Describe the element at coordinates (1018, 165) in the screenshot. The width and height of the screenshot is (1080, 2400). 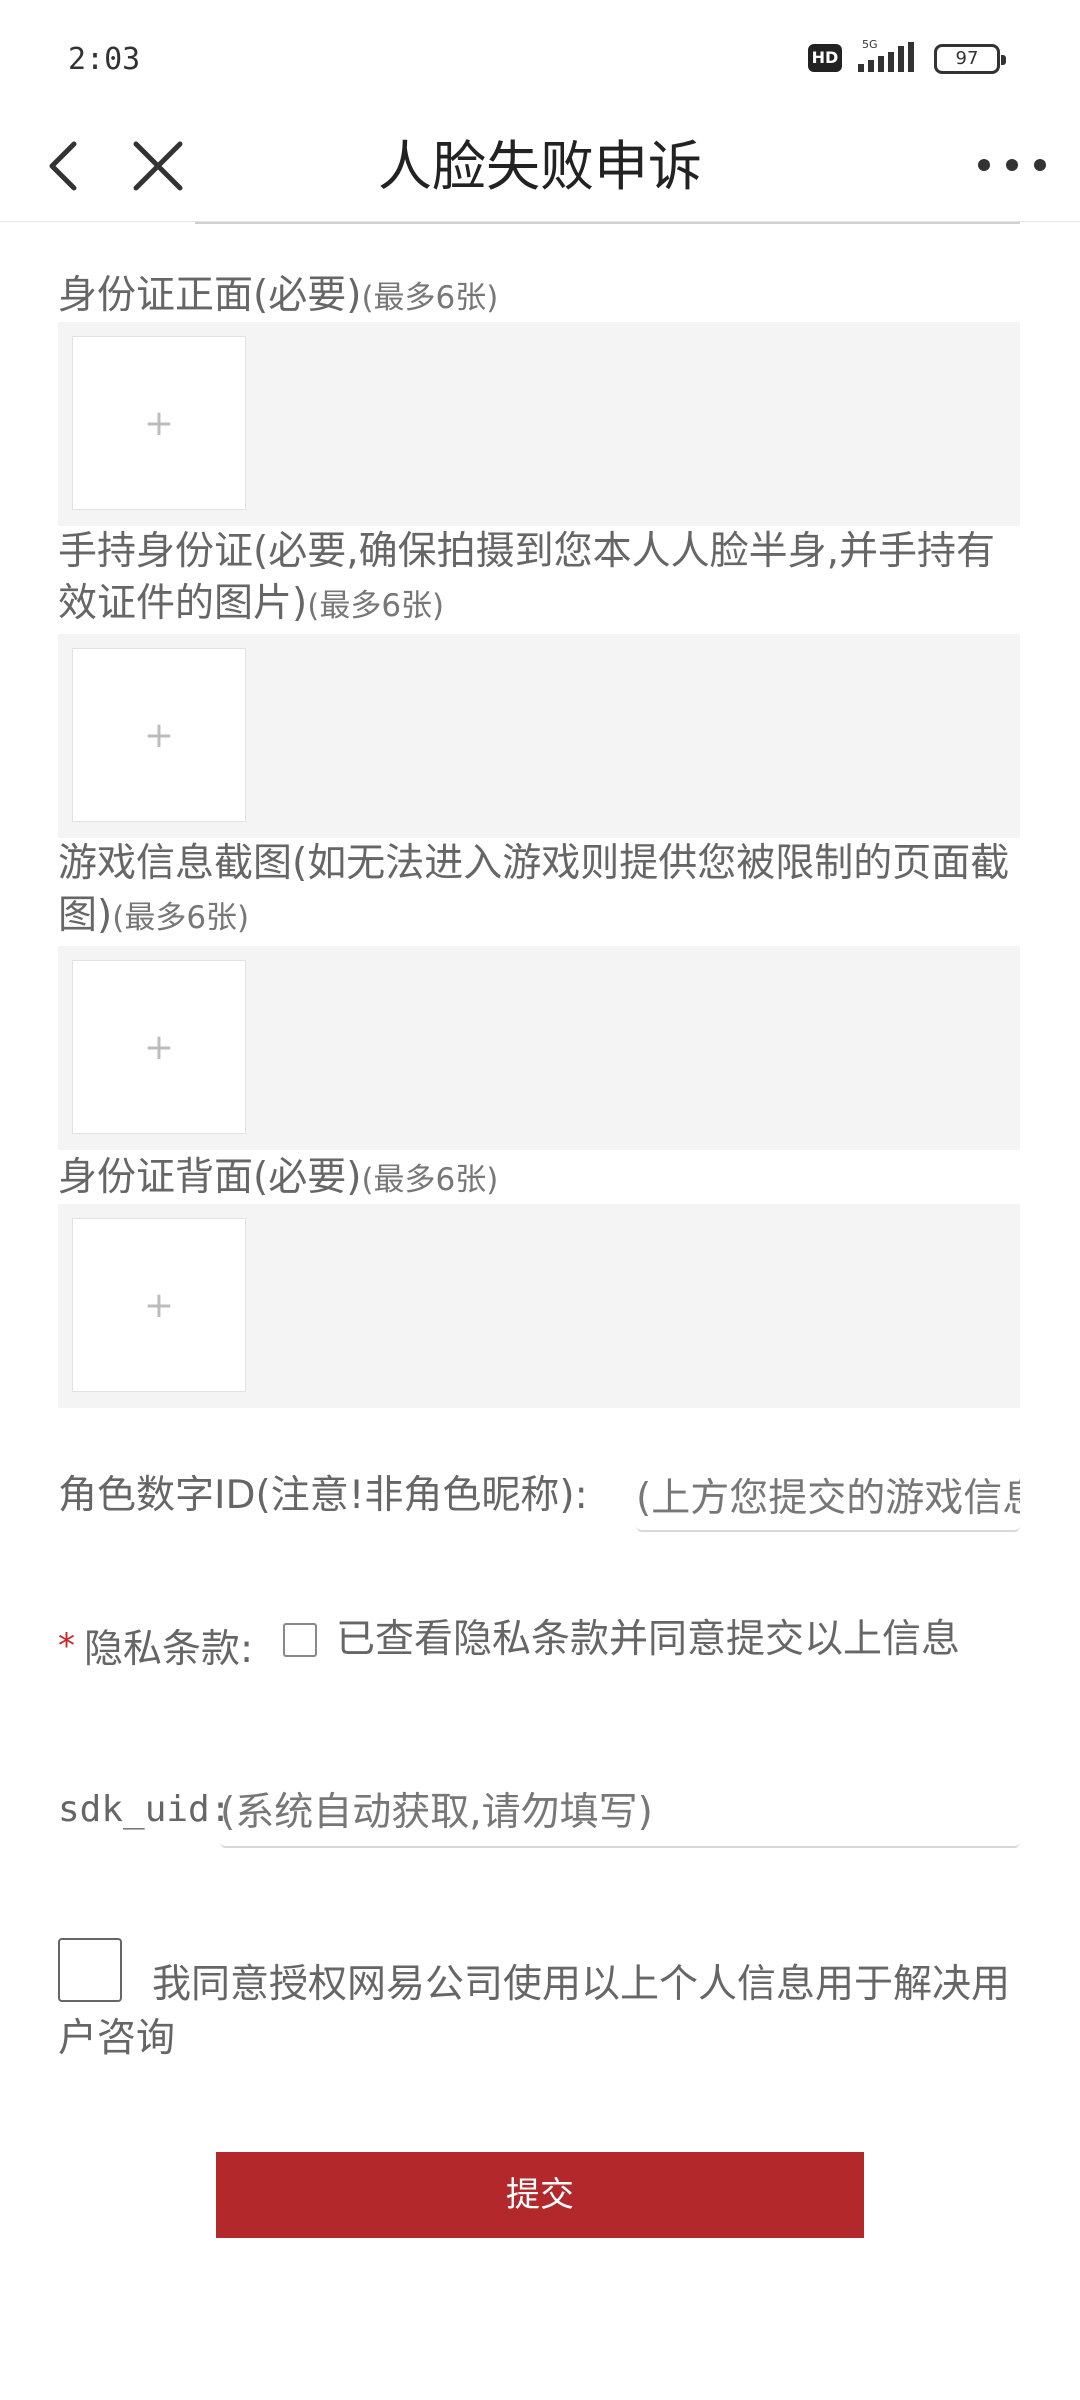
I see `more-icon` at that location.